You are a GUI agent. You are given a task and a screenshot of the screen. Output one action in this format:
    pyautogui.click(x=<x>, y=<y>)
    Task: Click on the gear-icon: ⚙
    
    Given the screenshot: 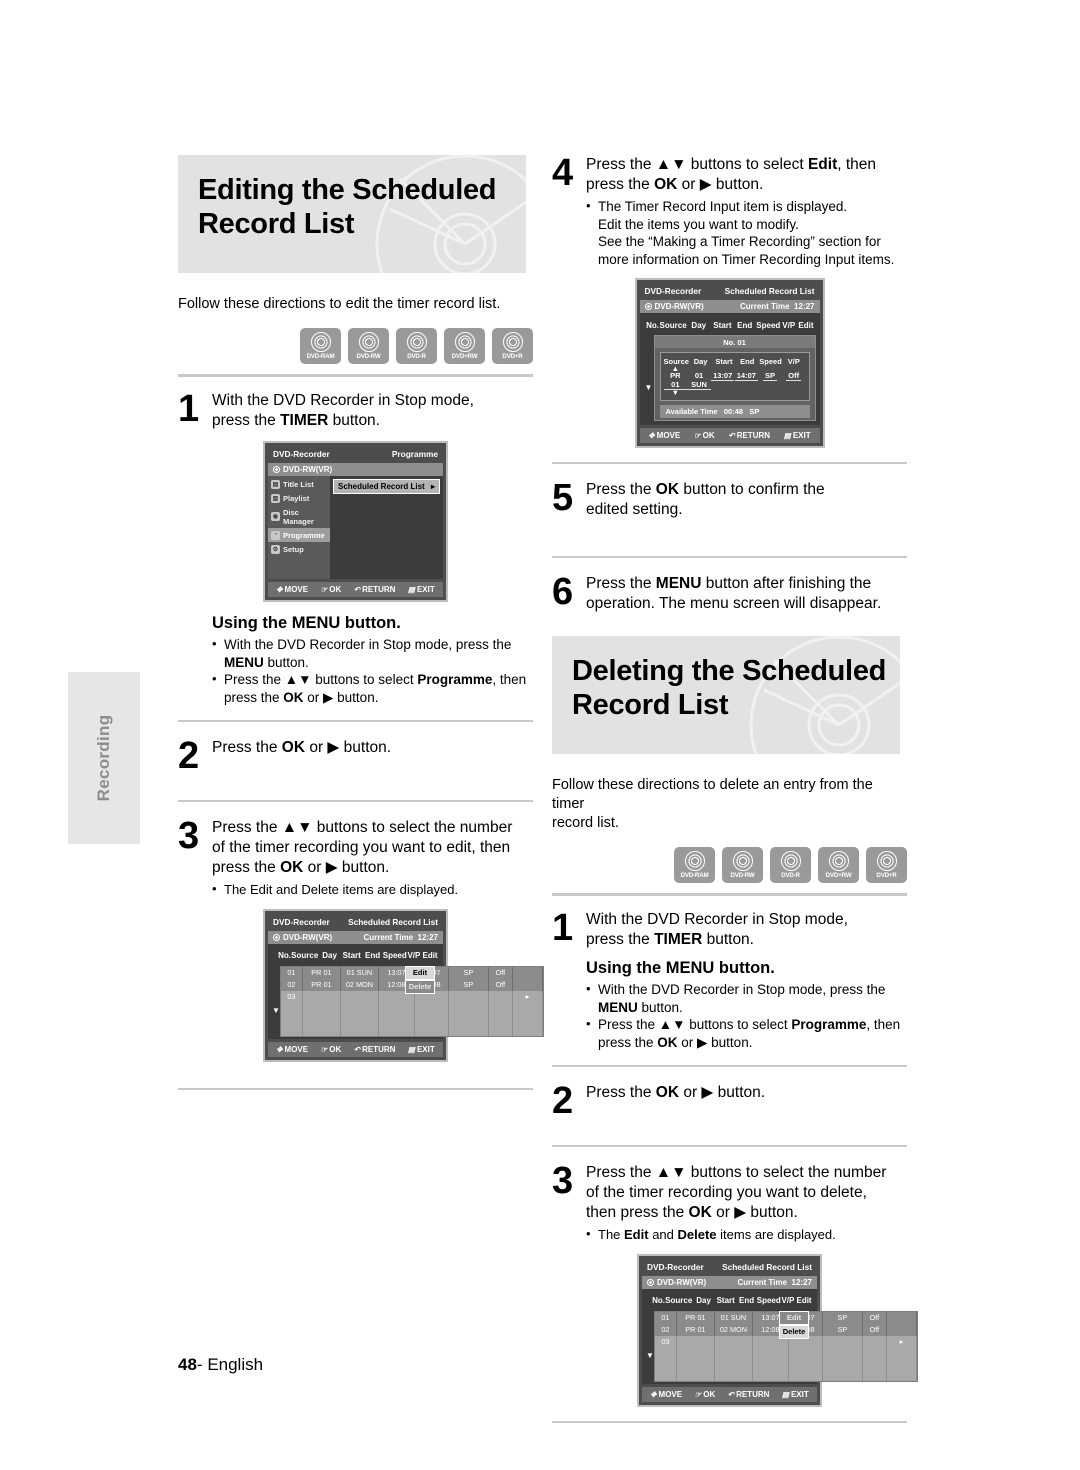 What is the action you would take?
    pyautogui.click(x=275, y=549)
    